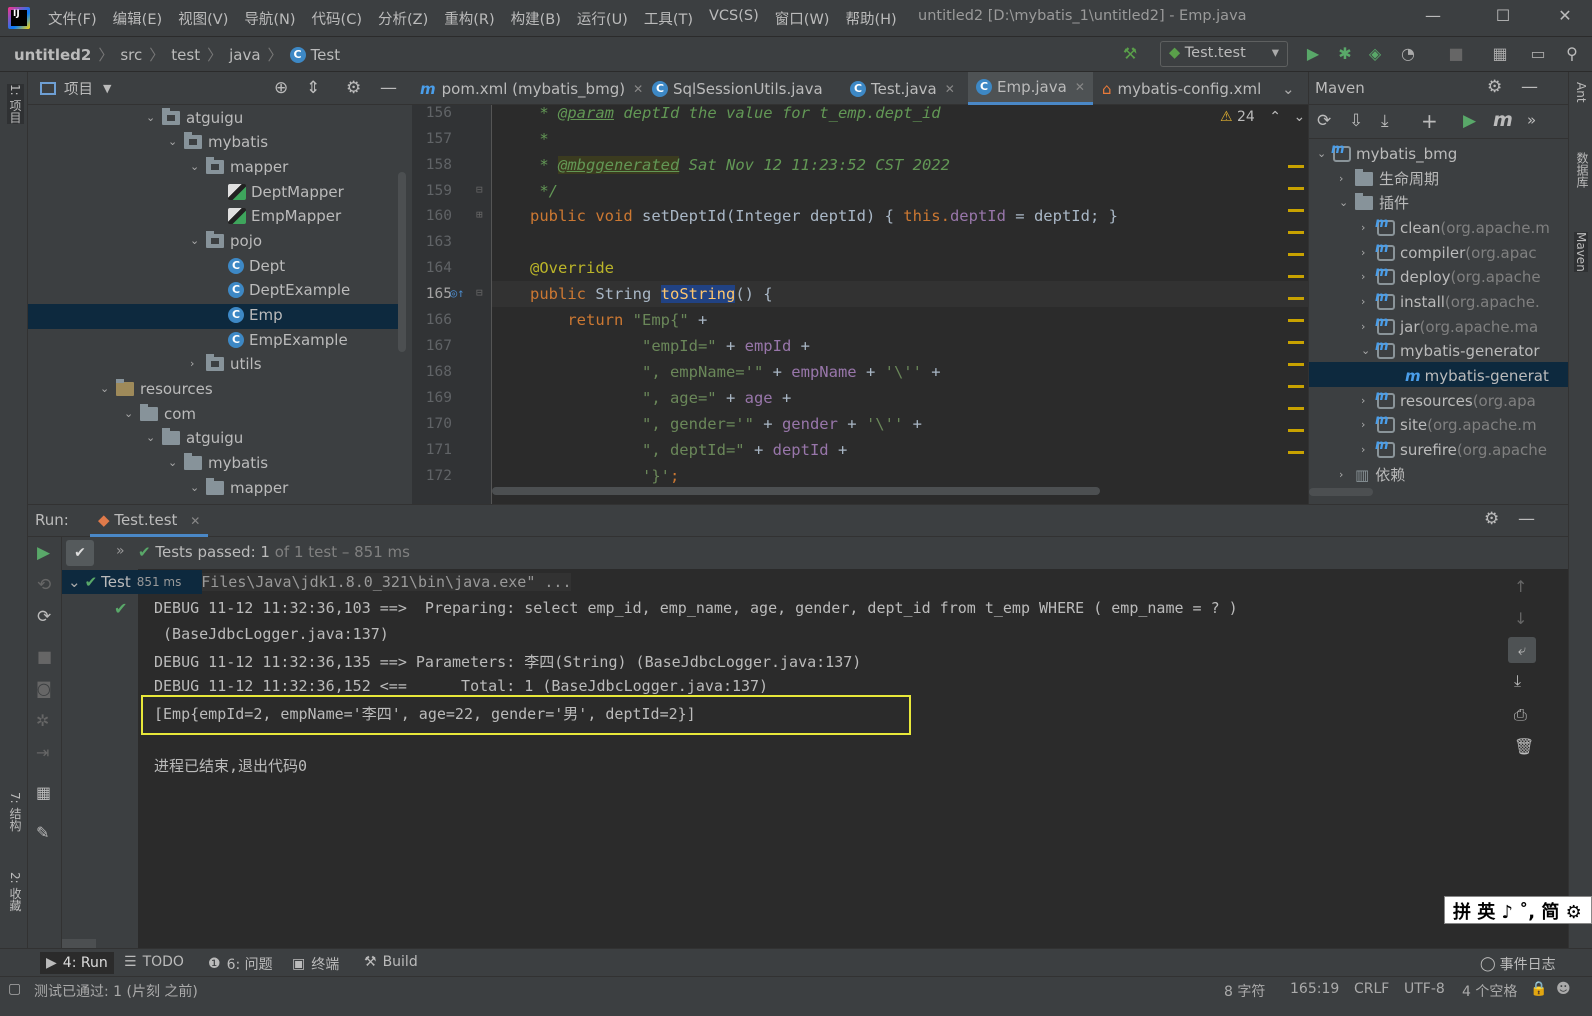  I want to click on toggle-tool-windows-icon: ▢, so click(14, 989).